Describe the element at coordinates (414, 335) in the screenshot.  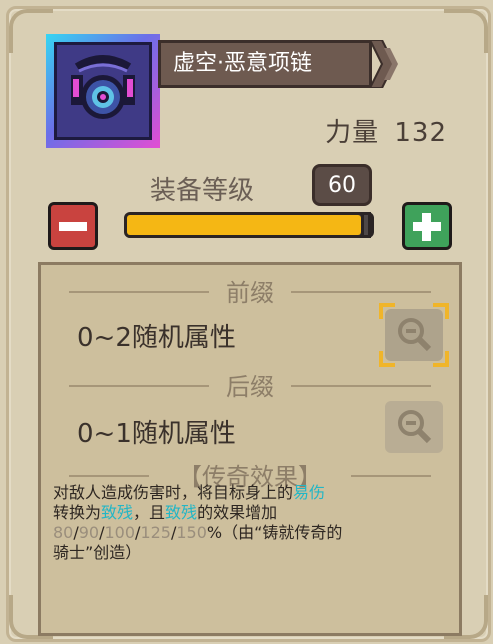
I see `prefix-inspect-button` at that location.